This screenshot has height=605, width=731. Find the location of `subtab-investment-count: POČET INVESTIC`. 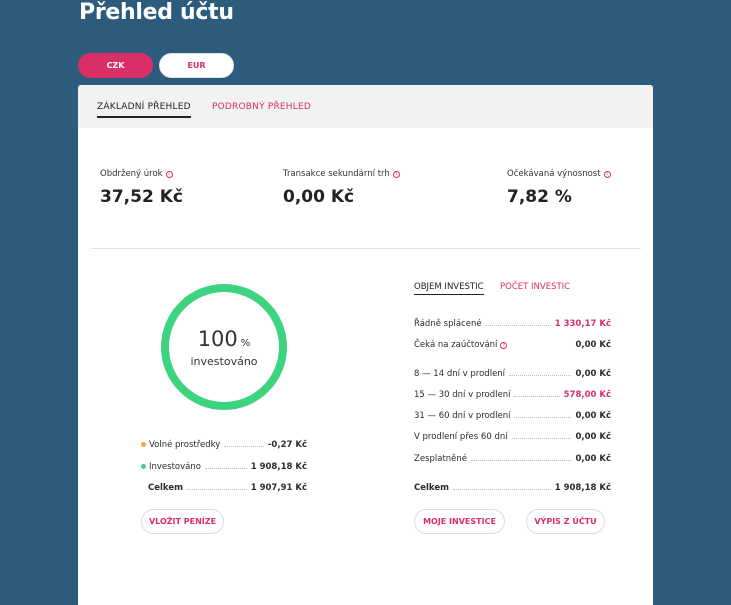

subtab-investment-count: POČET INVESTIC is located at coordinates (535, 288).